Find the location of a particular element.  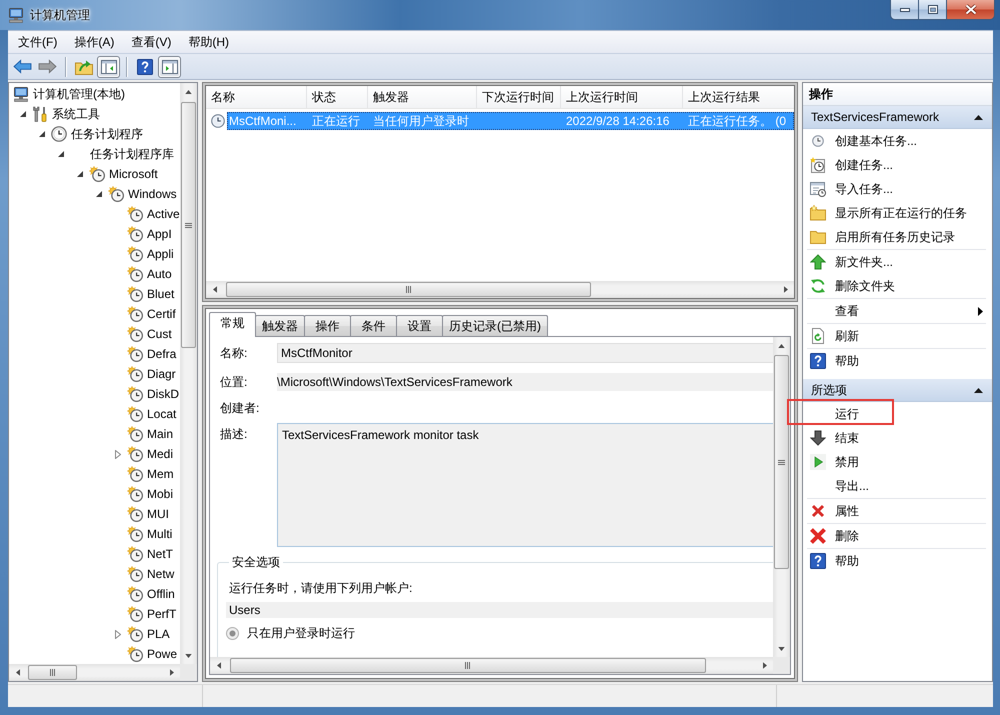

tree-item: Offlin is located at coordinates (161, 594).